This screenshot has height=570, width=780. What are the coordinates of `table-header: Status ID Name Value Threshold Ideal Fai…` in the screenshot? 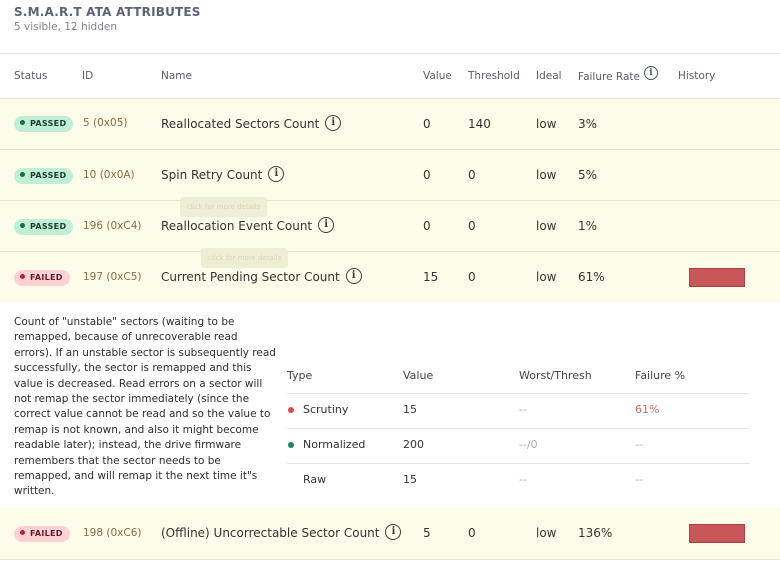 It's located at (390, 76).